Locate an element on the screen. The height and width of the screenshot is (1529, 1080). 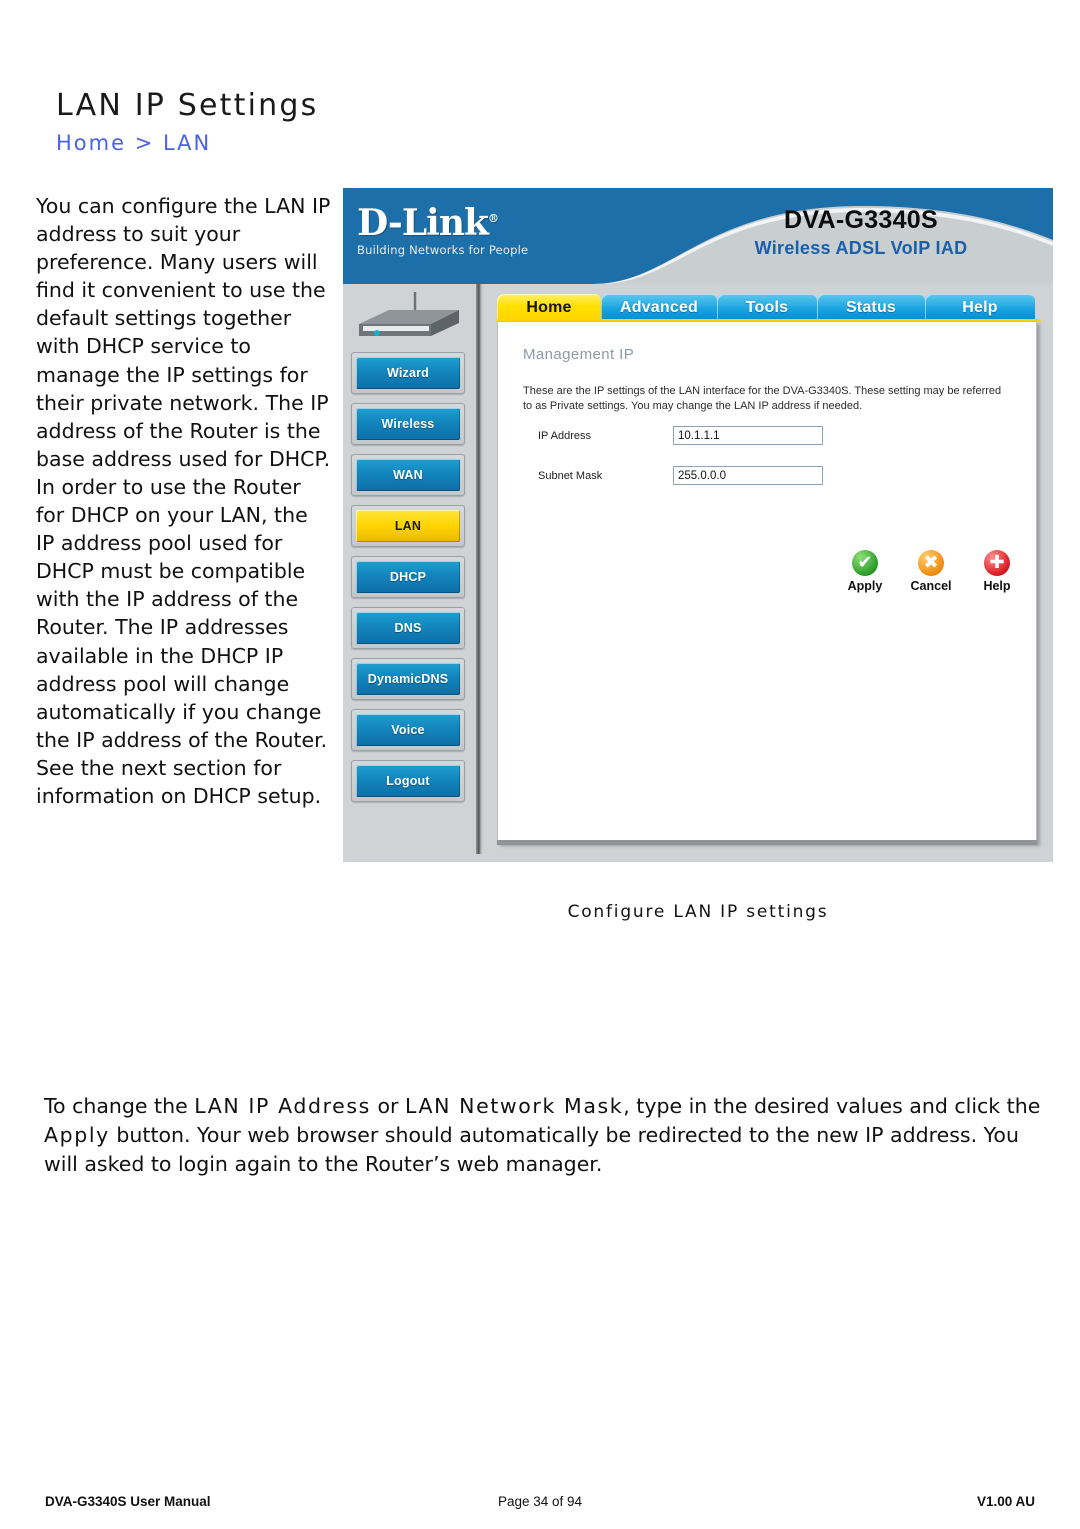
sidebar-label-lan: LAN is located at coordinates (408, 526).